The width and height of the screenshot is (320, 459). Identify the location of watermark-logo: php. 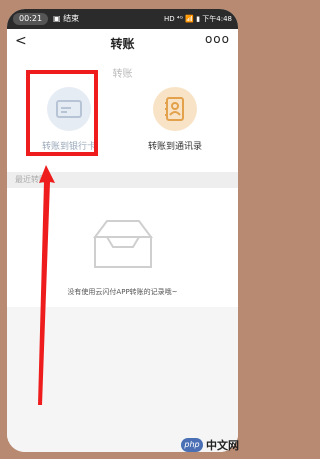
(192, 445).